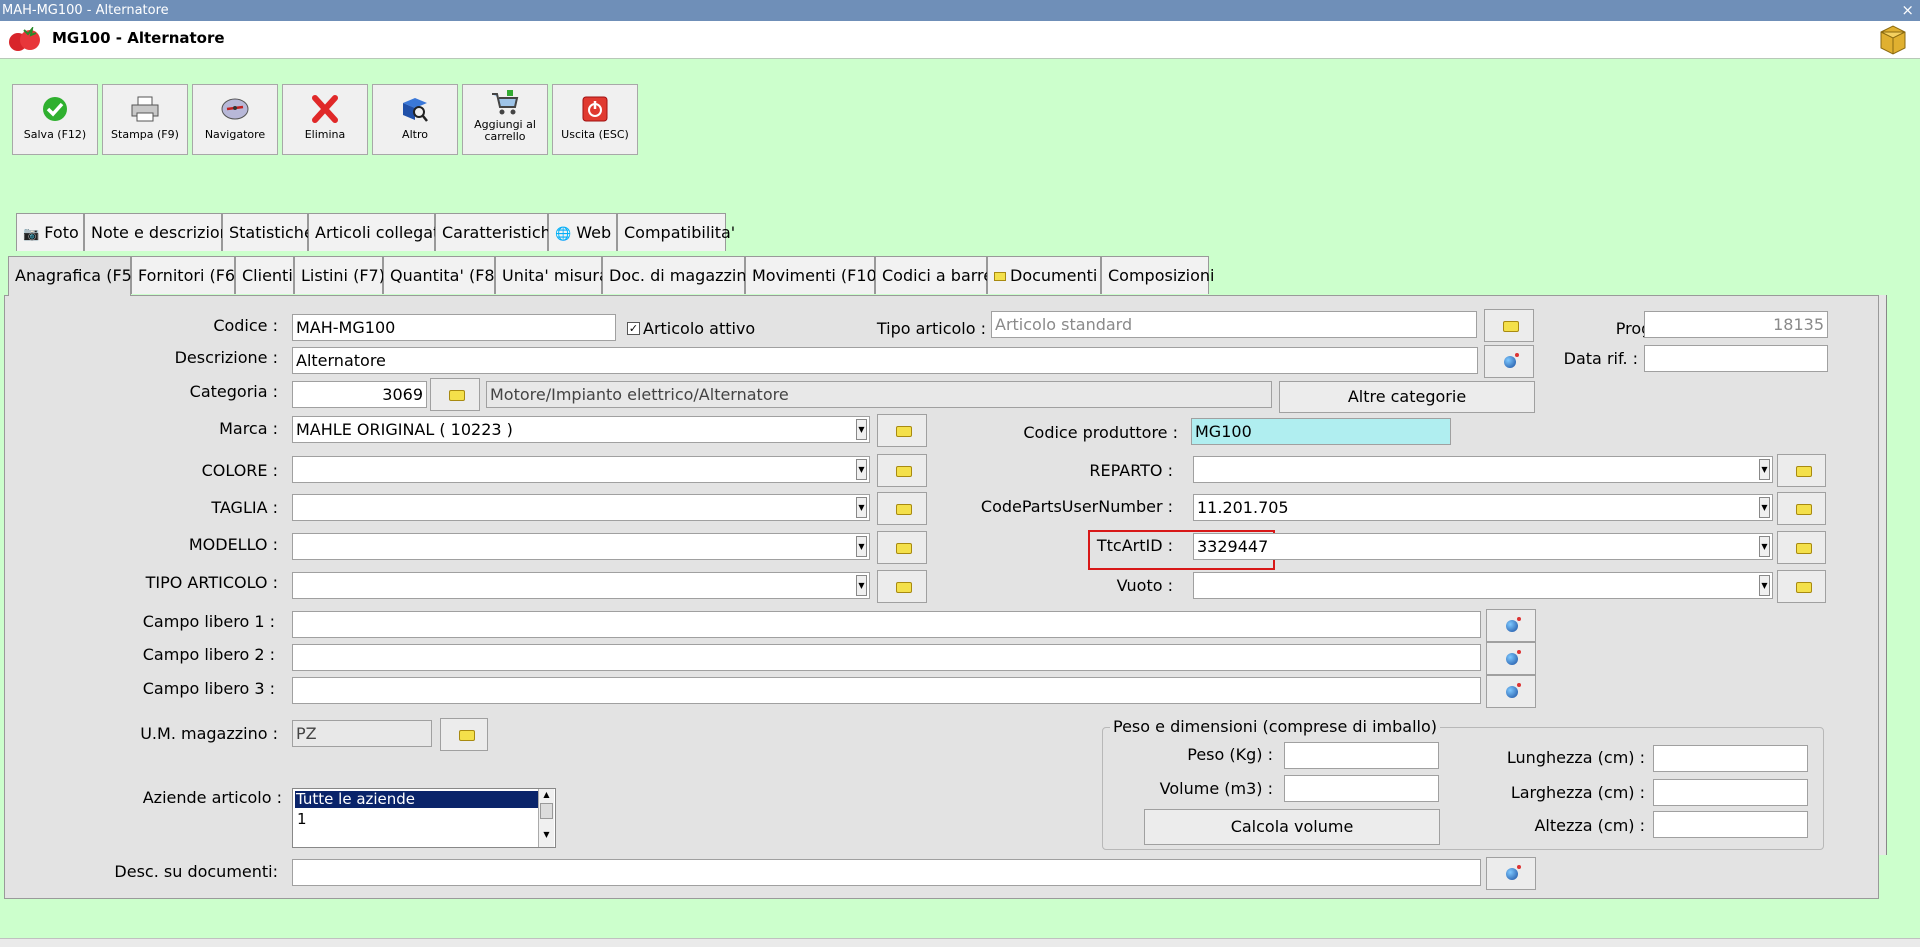  What do you see at coordinates (339, 275) in the screenshot?
I see `tab-listini: Listini (F7)` at bounding box center [339, 275].